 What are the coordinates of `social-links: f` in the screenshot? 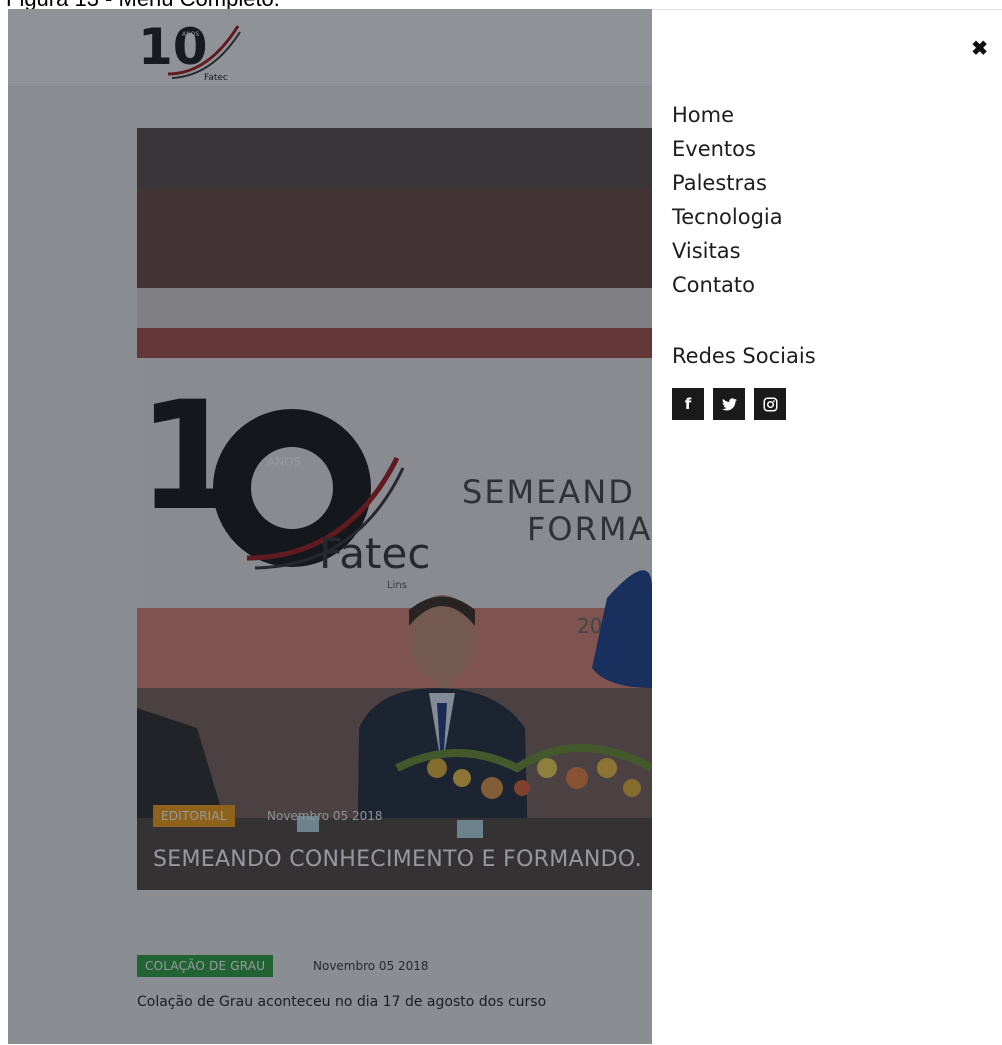 It's located at (729, 404).